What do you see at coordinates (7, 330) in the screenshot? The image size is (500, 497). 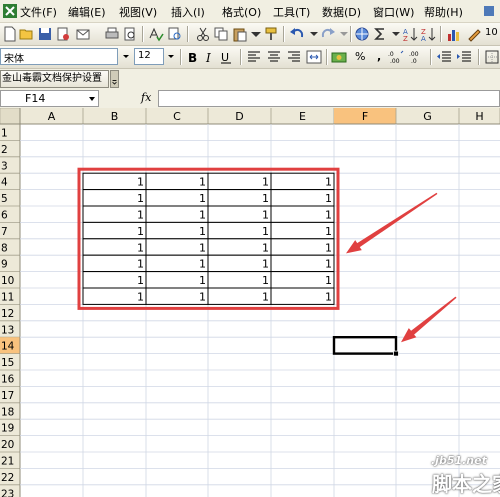 I see `row-header-13: 13` at bounding box center [7, 330].